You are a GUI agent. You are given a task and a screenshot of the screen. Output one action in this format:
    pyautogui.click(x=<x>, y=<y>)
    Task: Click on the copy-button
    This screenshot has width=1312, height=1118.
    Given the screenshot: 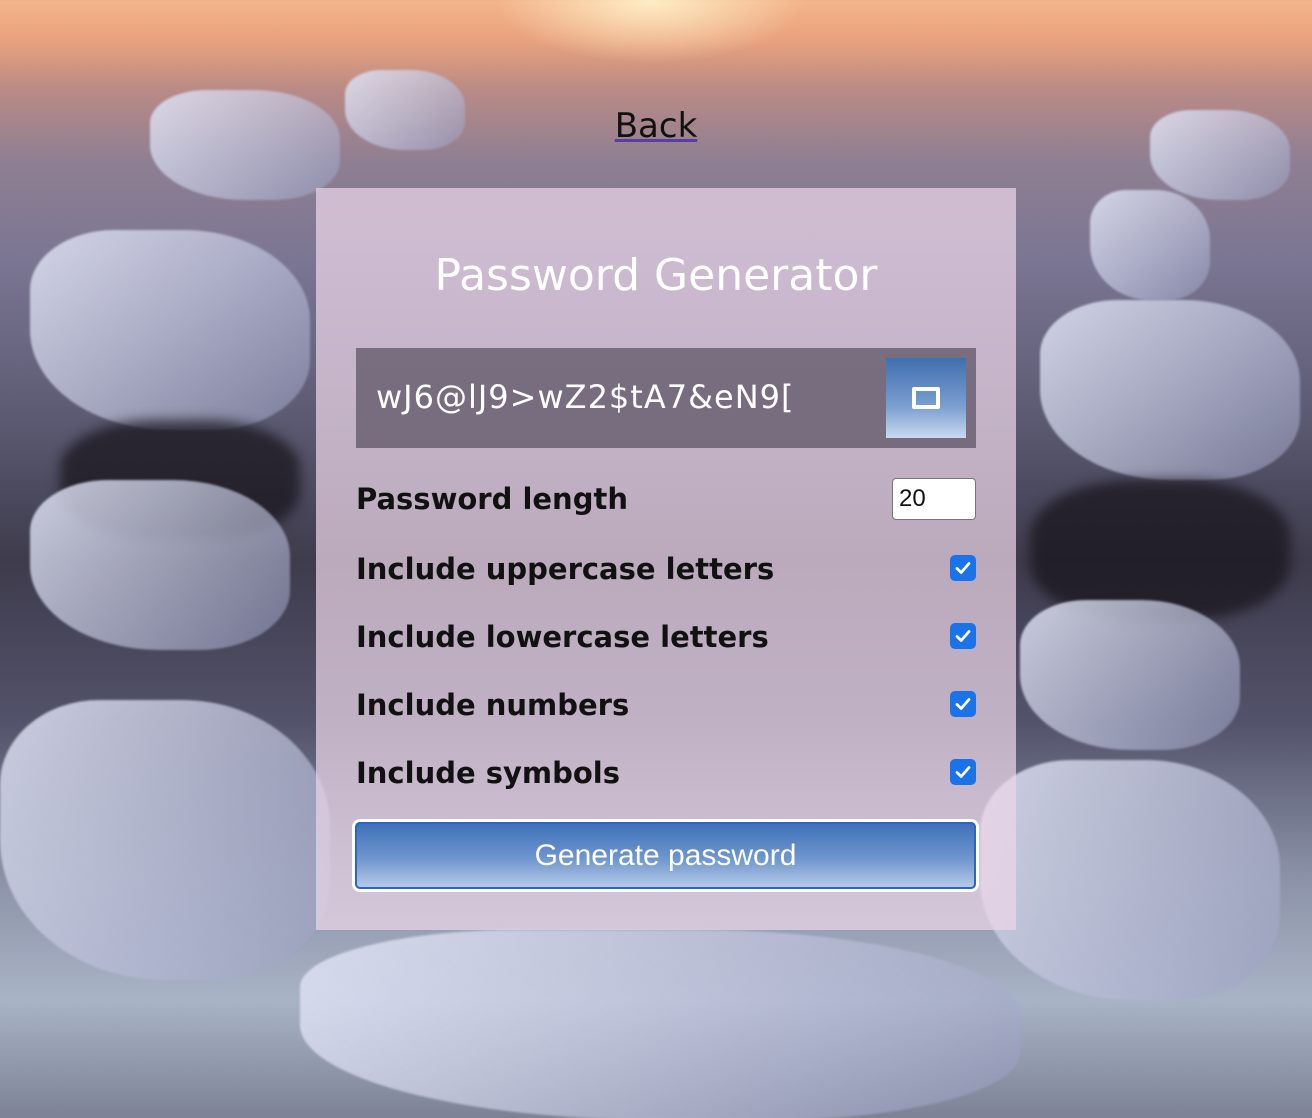 What is the action you would take?
    pyautogui.click(x=926, y=398)
    